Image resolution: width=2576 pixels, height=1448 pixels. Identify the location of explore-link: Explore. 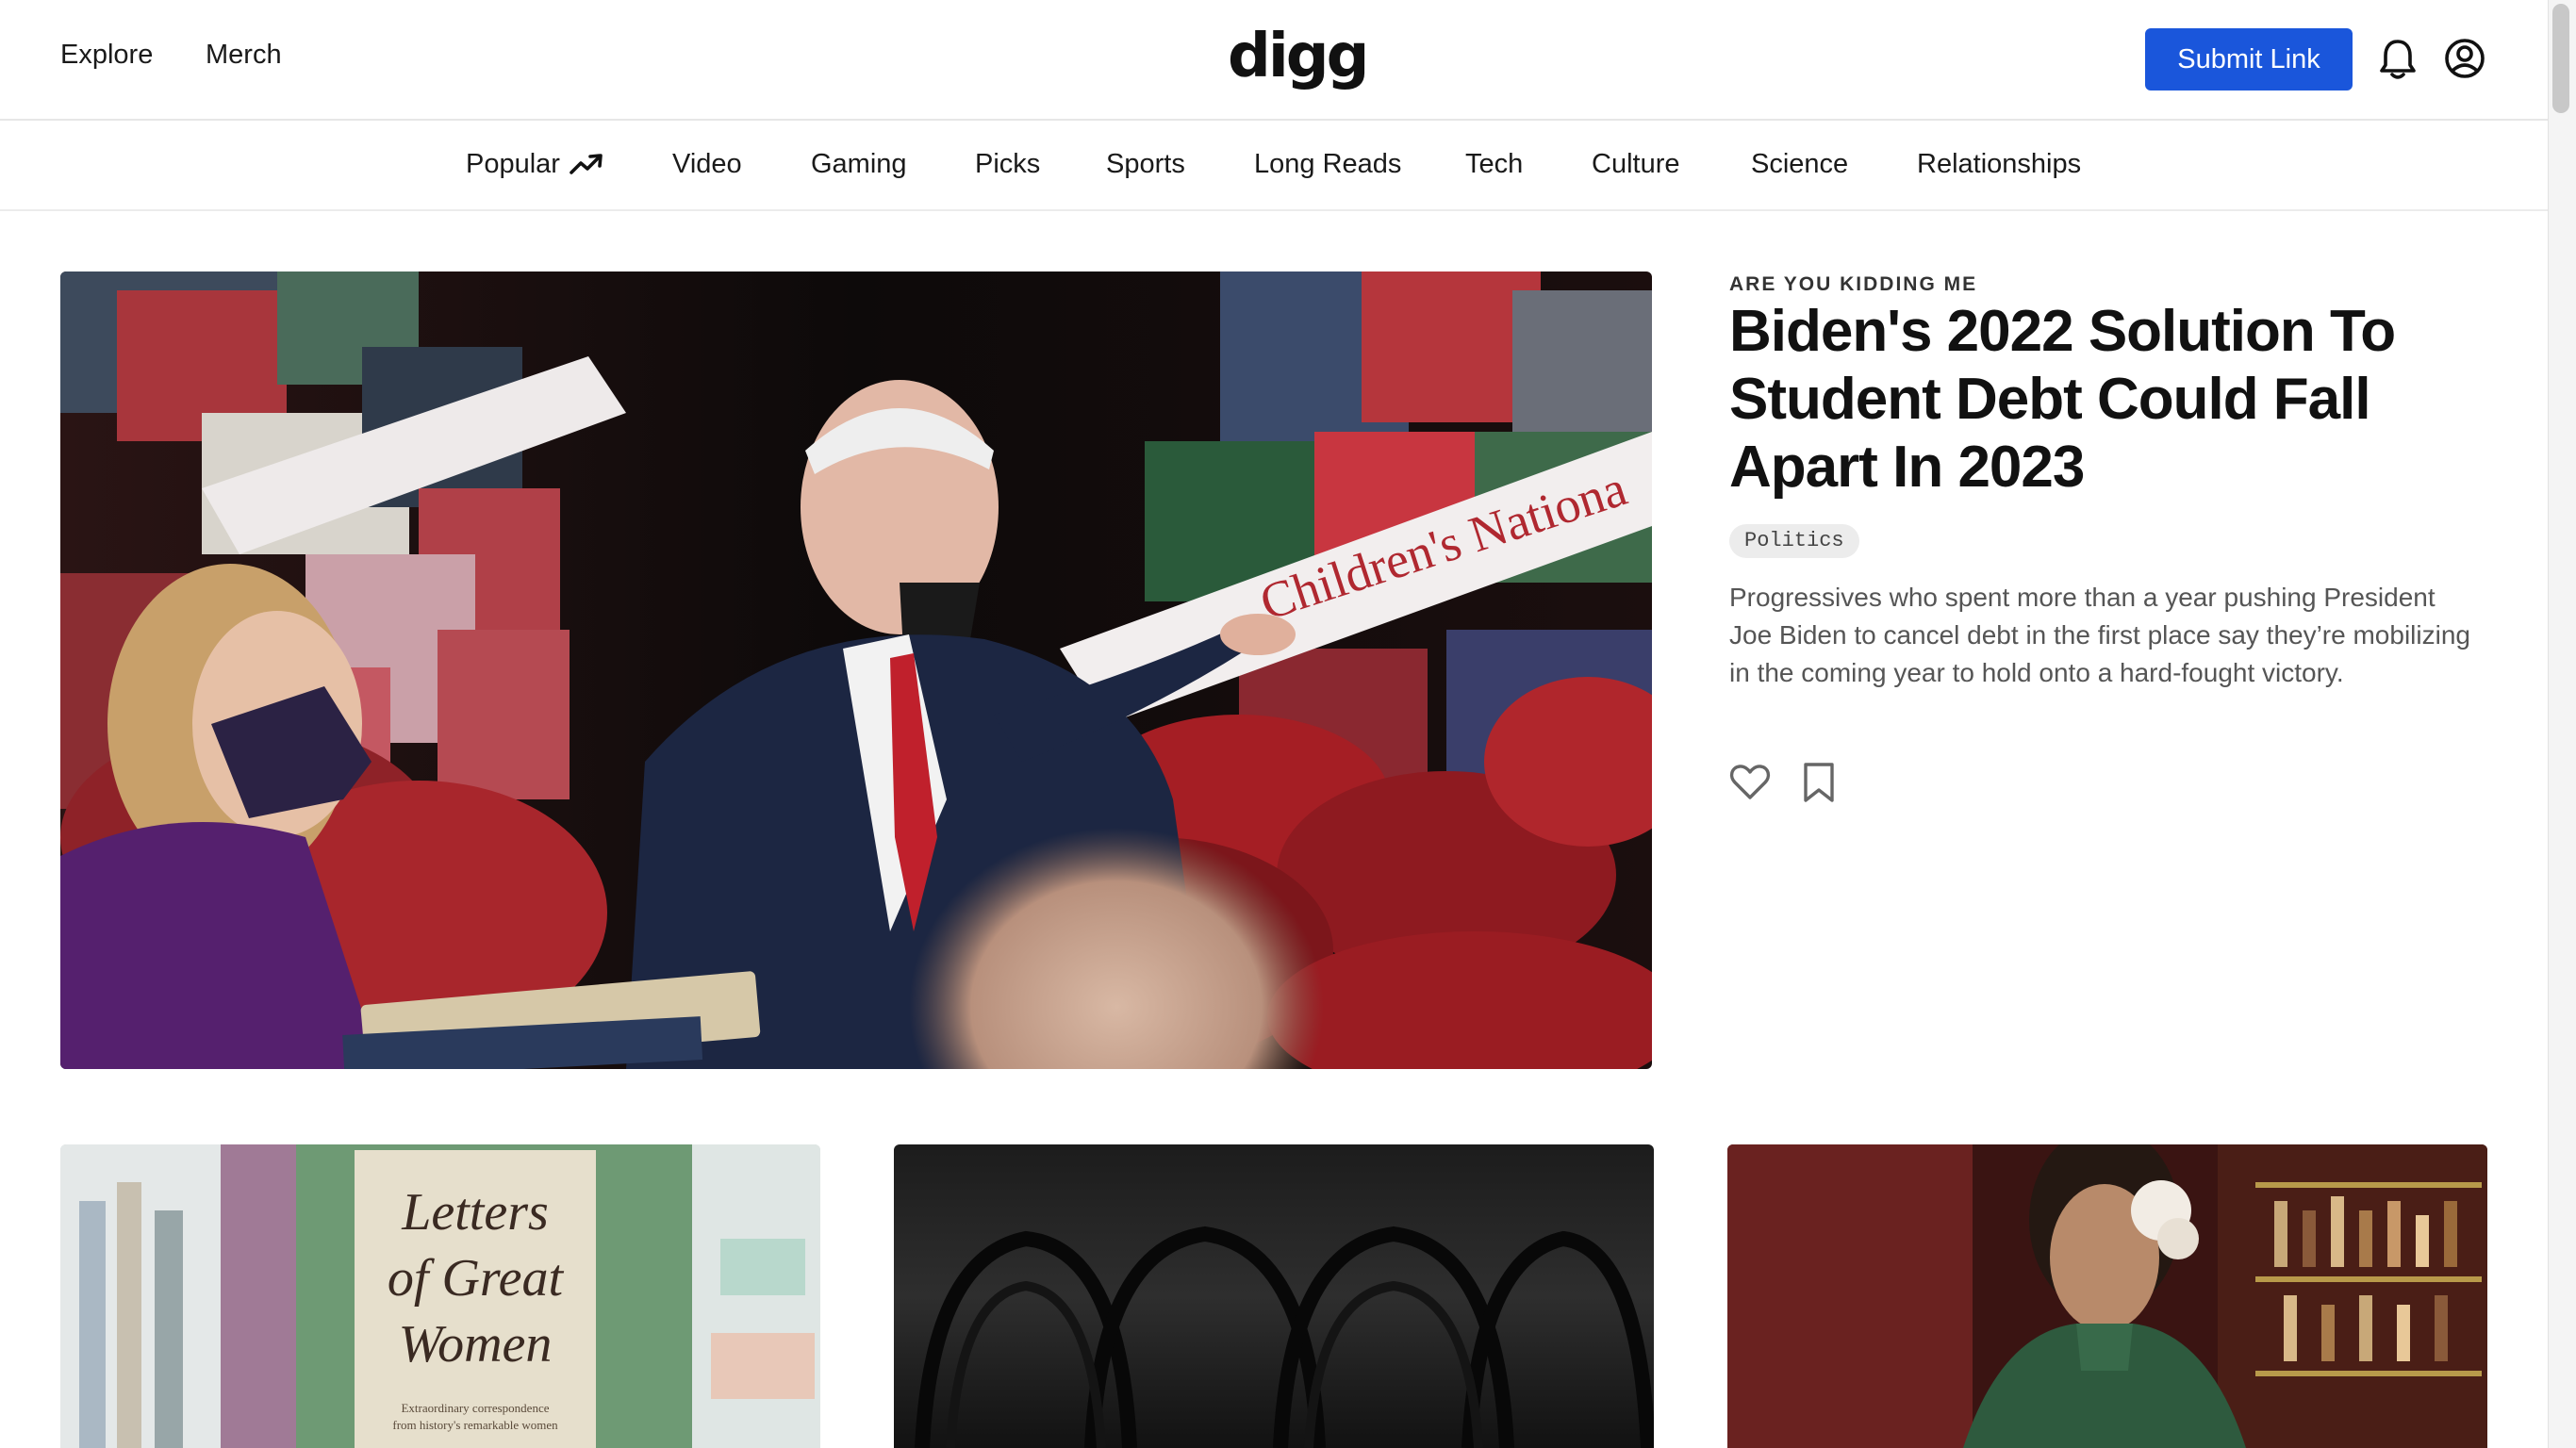
(106, 55).